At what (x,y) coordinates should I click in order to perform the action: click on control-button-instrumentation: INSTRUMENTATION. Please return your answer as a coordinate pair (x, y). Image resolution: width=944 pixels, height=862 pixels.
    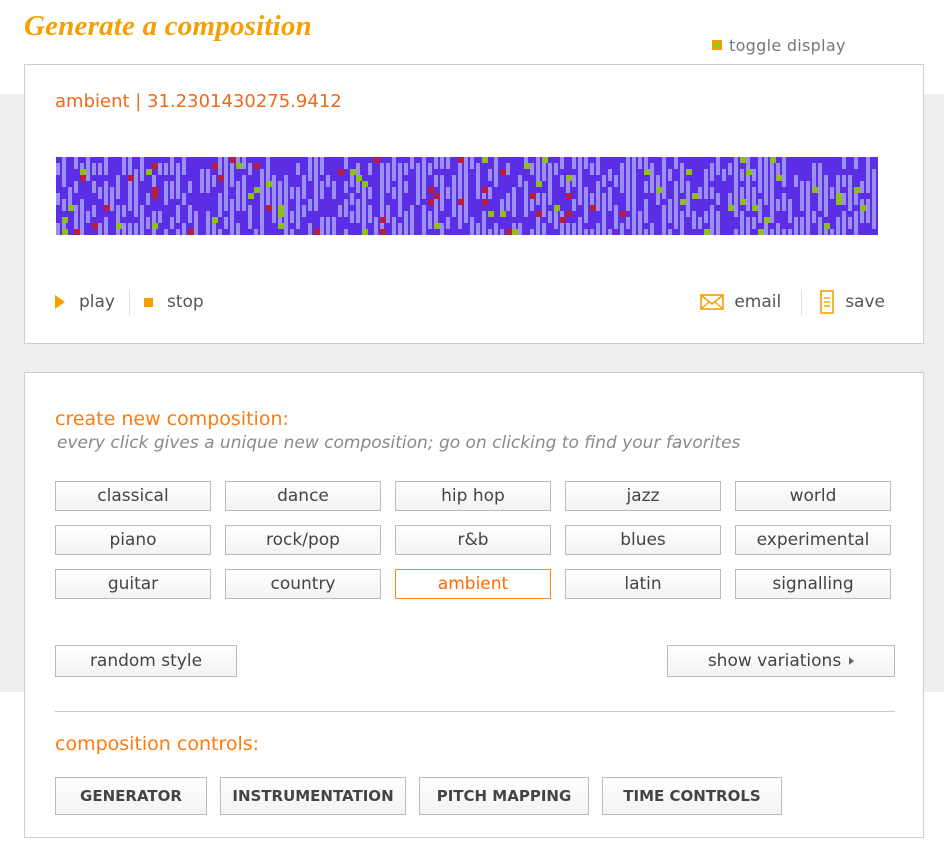
    Looking at the image, I should click on (313, 796).